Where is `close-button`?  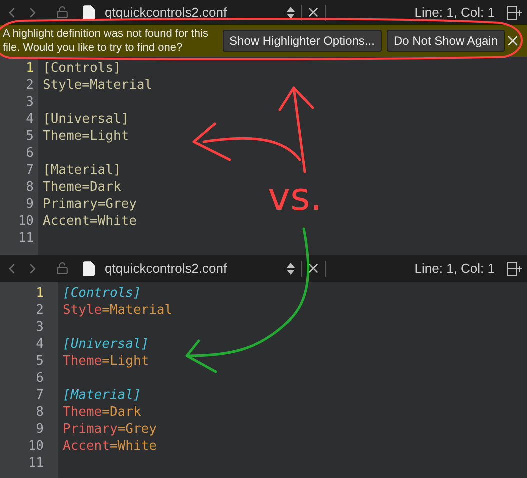 close-button is located at coordinates (313, 12).